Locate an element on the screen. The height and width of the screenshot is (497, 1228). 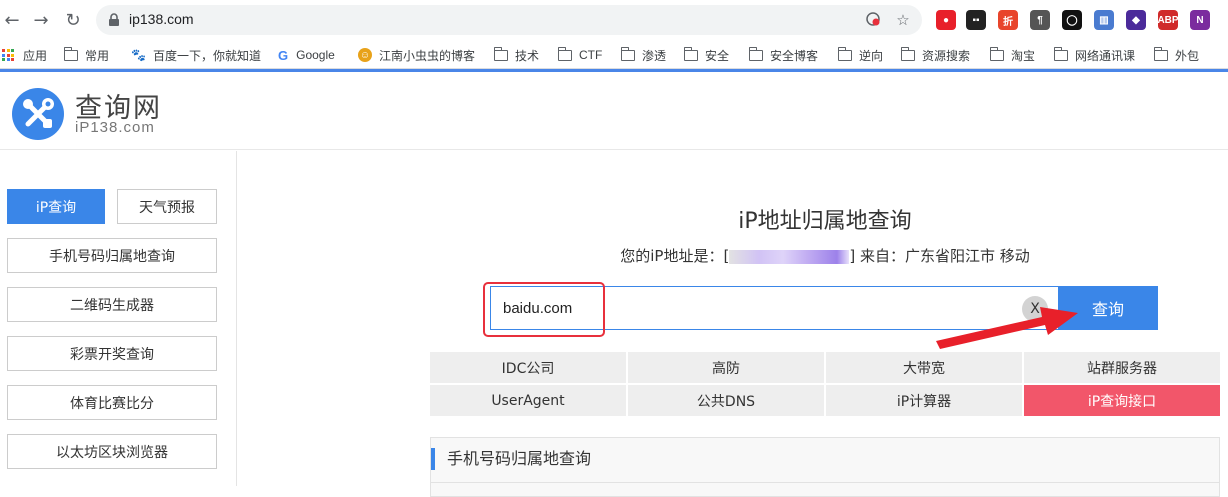
baidu-paw-icon: 🐾 is located at coordinates (138, 55).